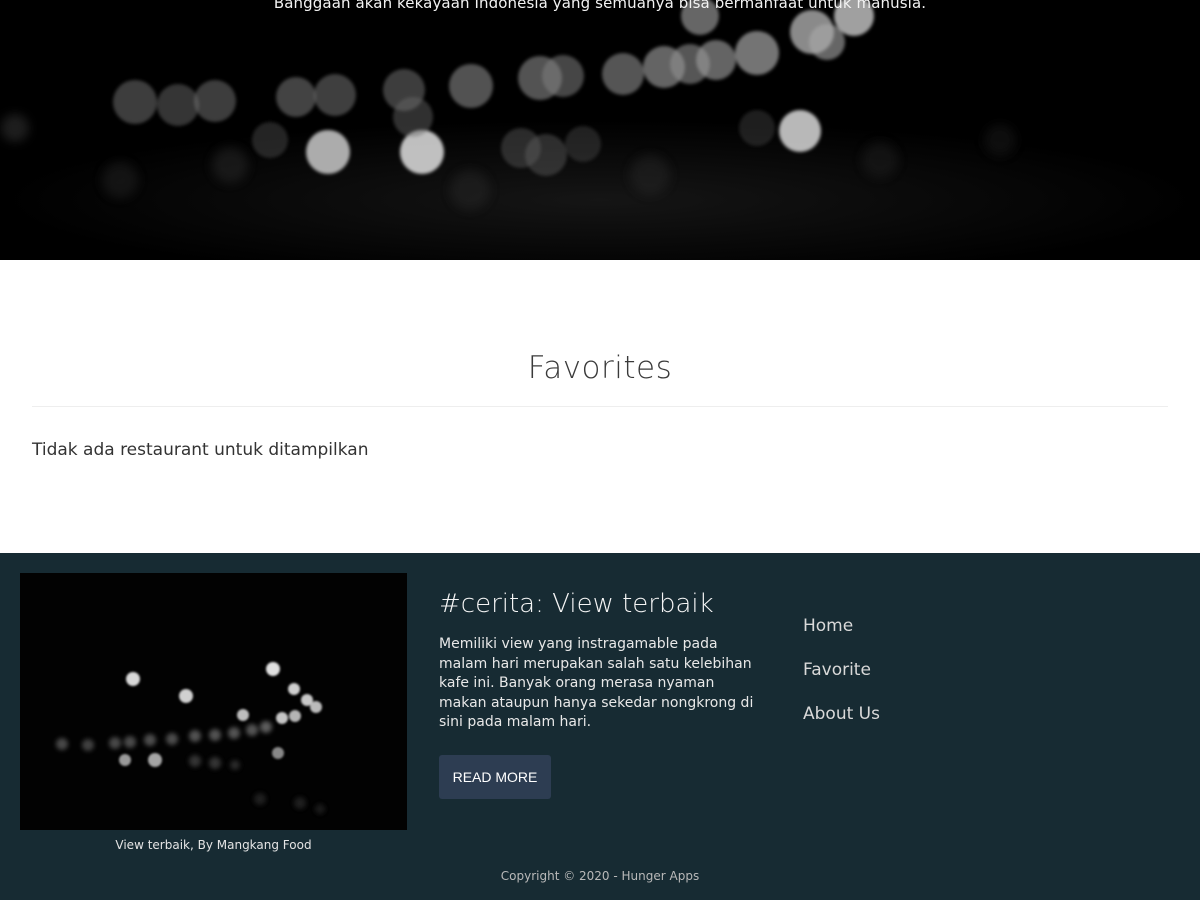  What do you see at coordinates (200, 450) in the screenshot?
I see `empty-favorites-message: Tidak ada restaurant untuk ditampilkan` at bounding box center [200, 450].